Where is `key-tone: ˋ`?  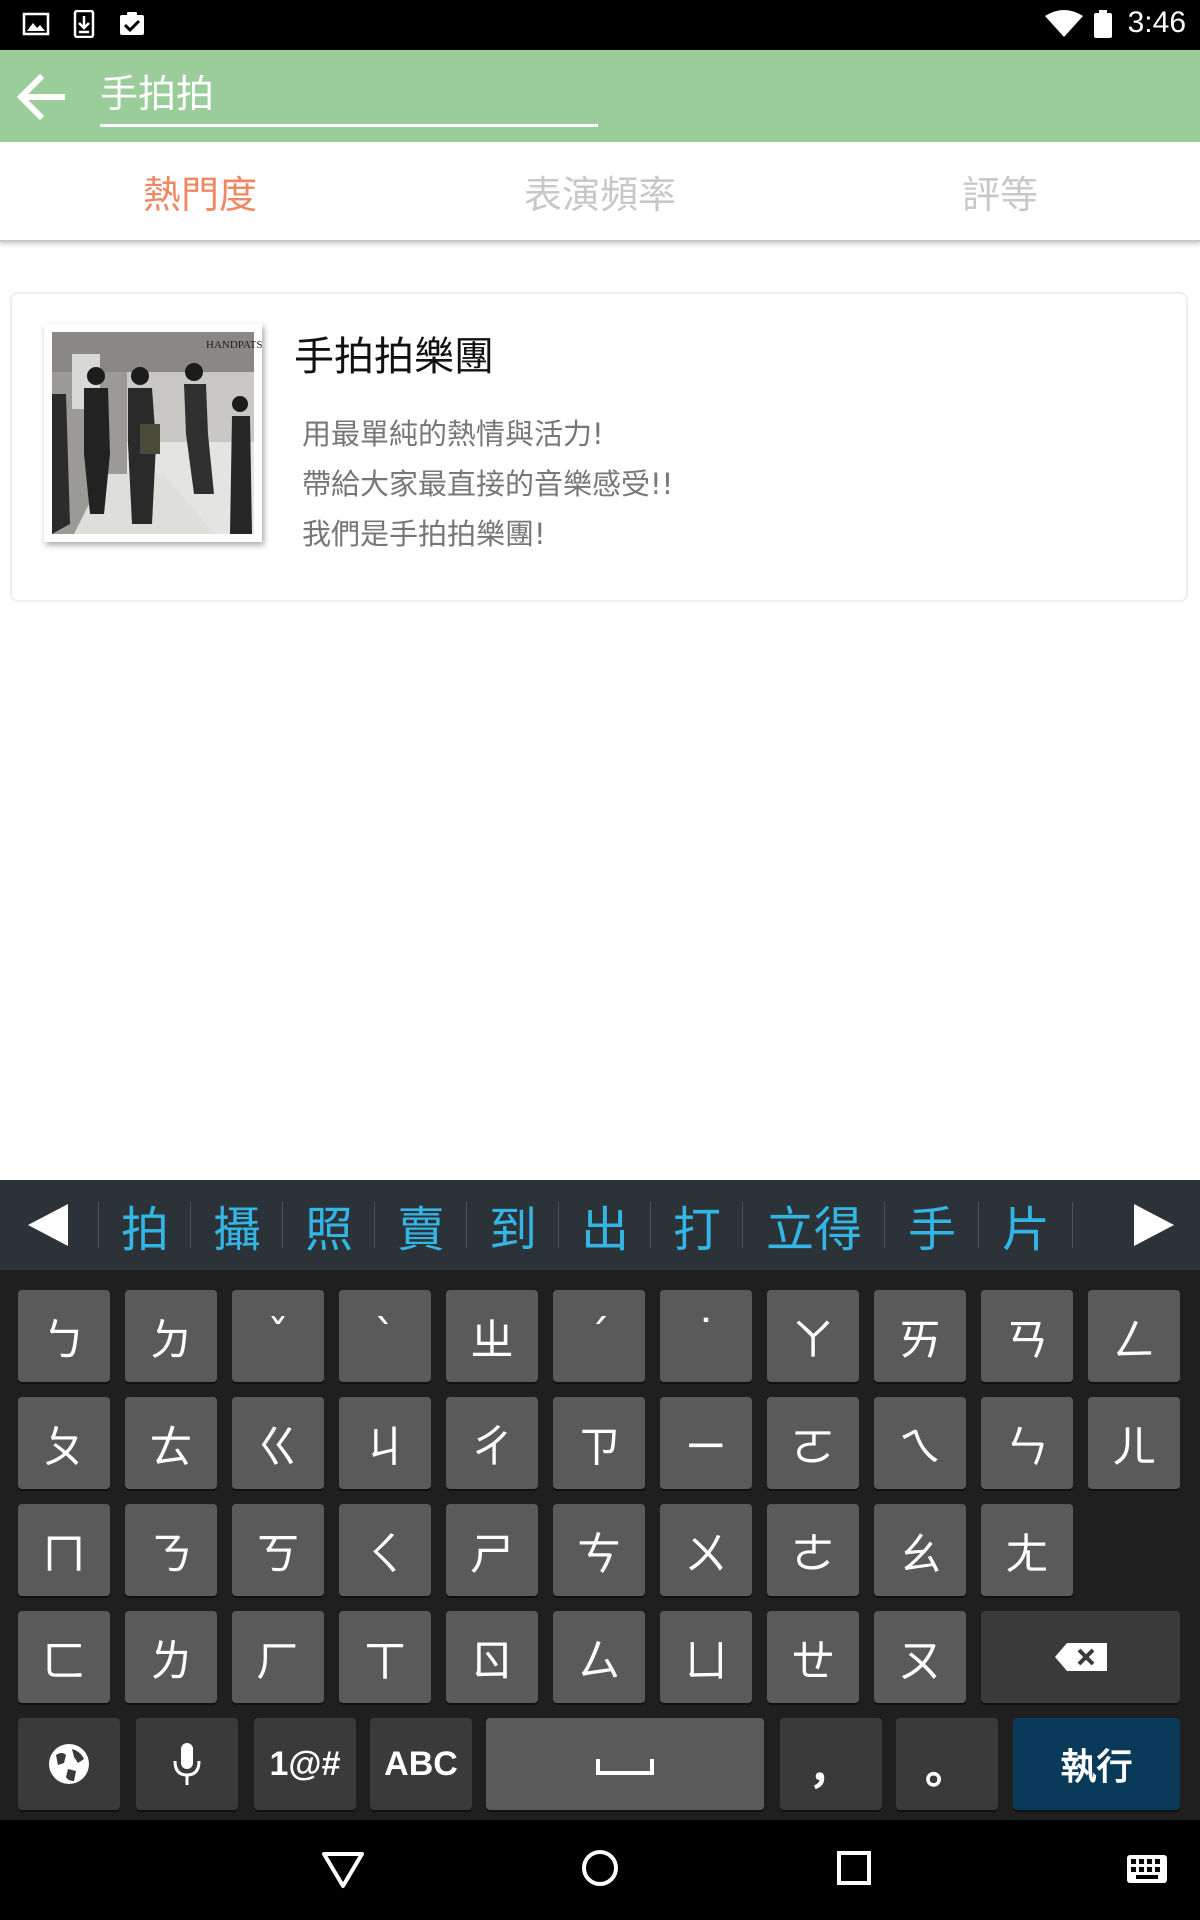 key-tone: ˋ is located at coordinates (385, 1336).